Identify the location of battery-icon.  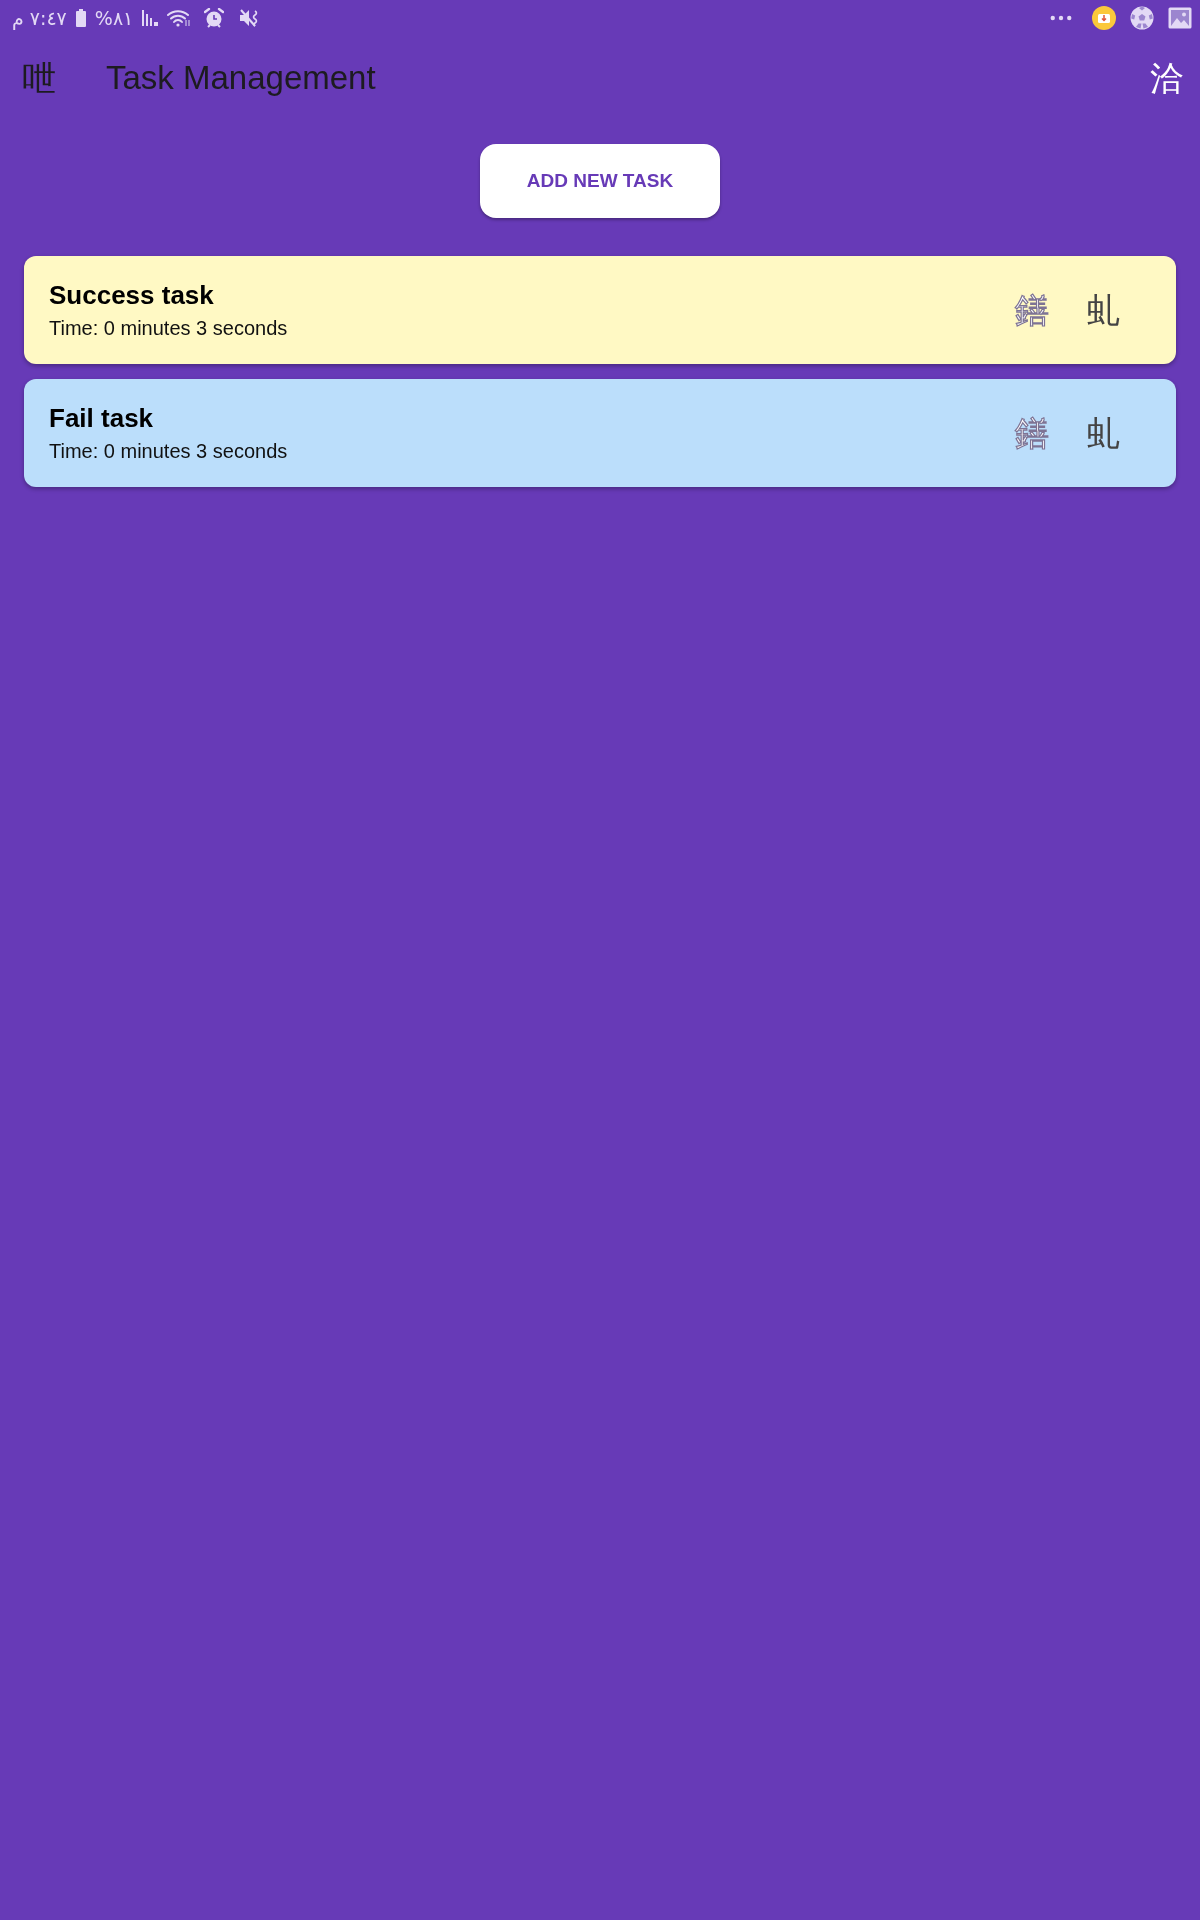
(80, 18).